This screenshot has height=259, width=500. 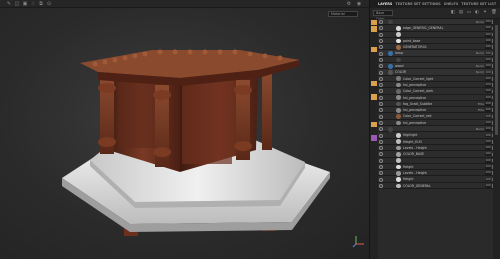 What do you see at coordinates (418, 91) in the screenshot?
I see `layer-name: Color_Correct_dark` at bounding box center [418, 91].